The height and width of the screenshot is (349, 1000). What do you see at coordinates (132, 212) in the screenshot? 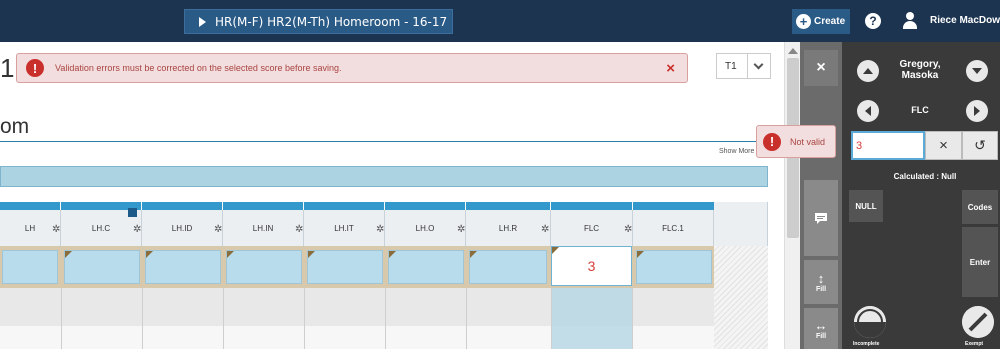
I see `comment-flag-icon` at bounding box center [132, 212].